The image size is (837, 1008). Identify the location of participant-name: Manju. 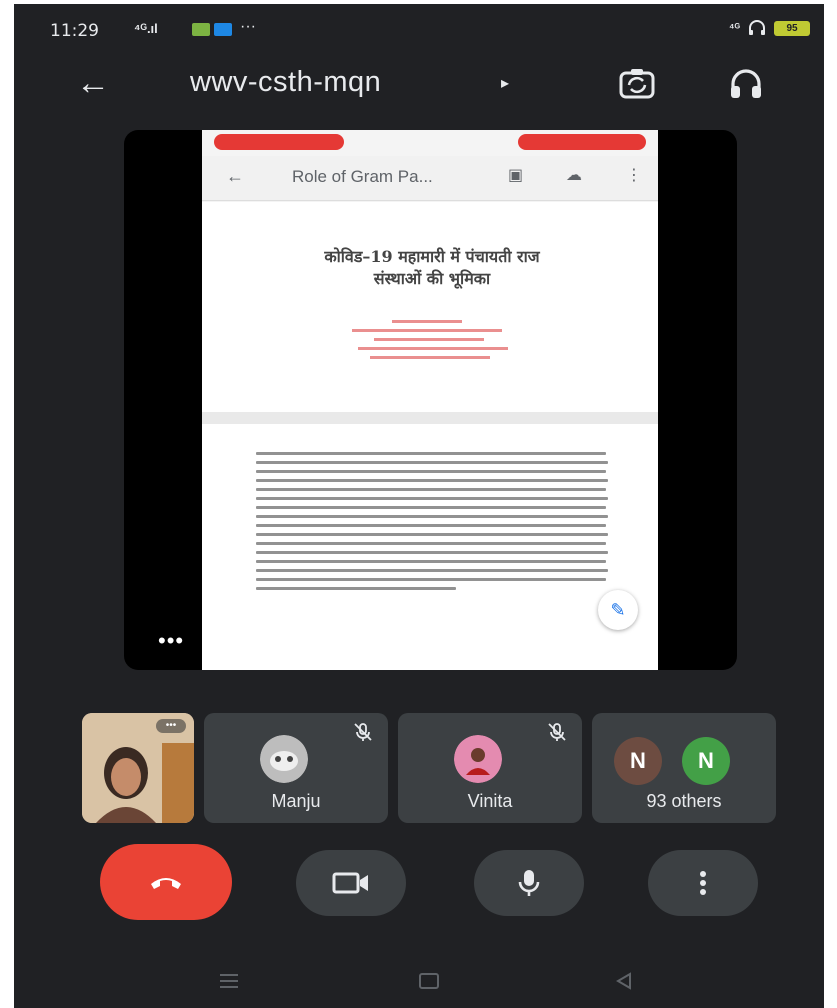
(296, 801).